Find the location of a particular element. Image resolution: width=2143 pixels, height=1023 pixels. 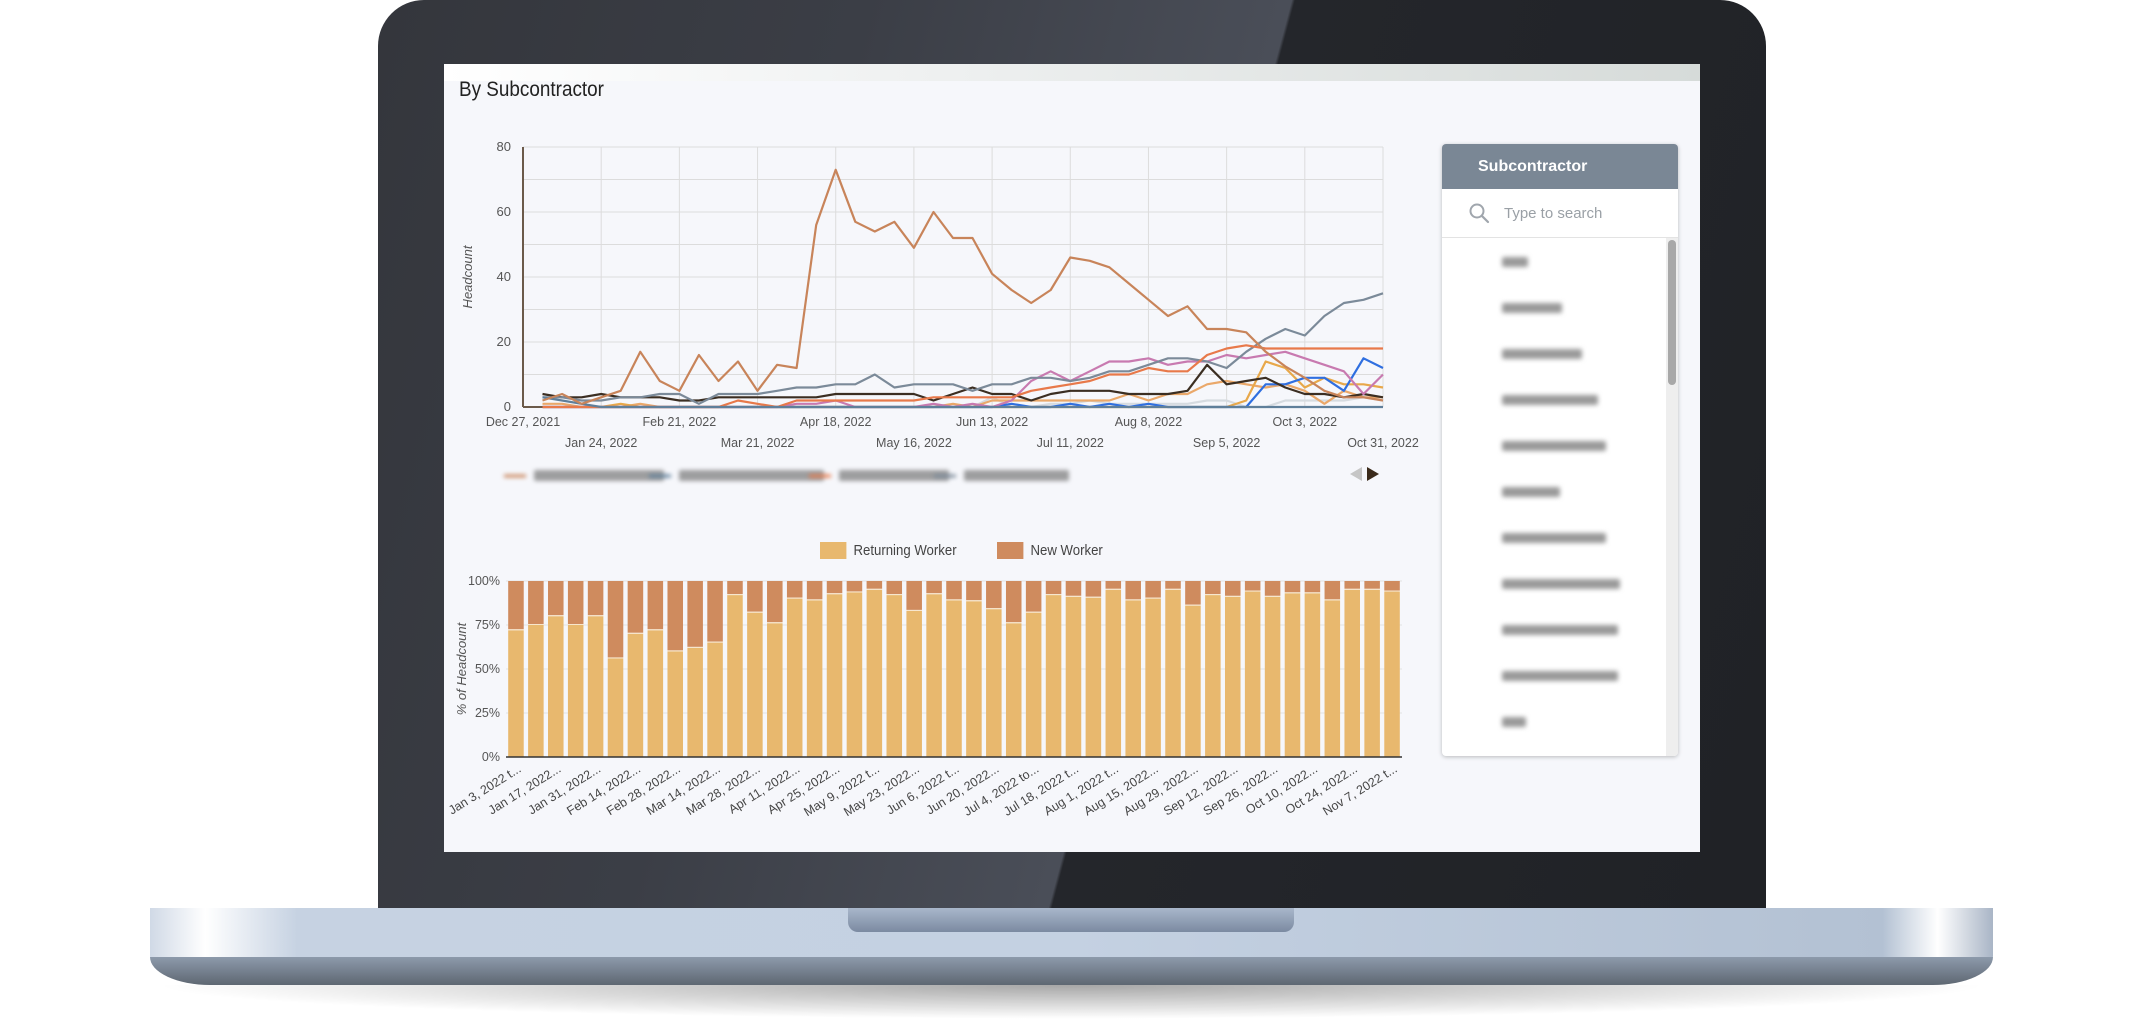

filter-search-box is located at coordinates (1560, 213).